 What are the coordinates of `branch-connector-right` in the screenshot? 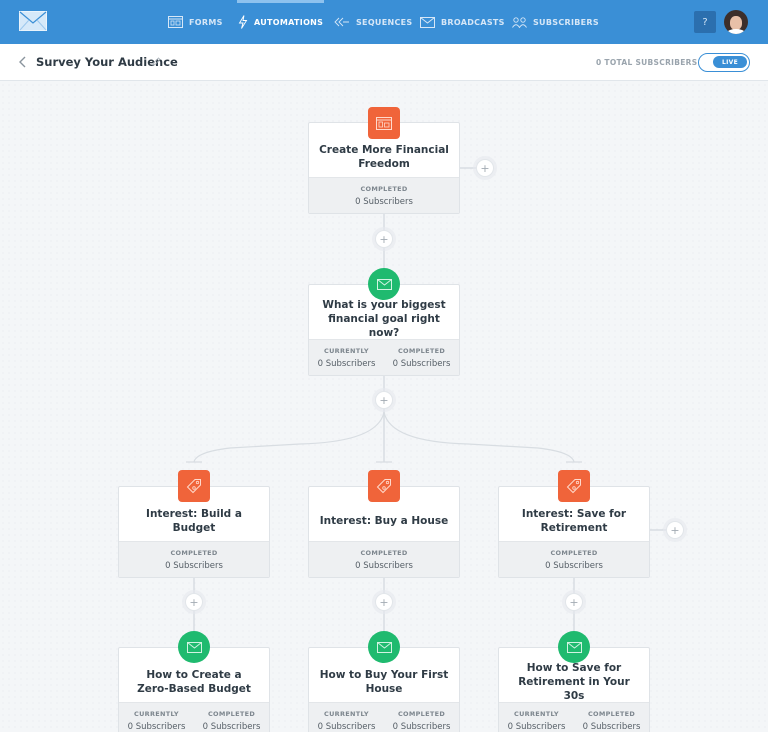 It's located at (479, 437).